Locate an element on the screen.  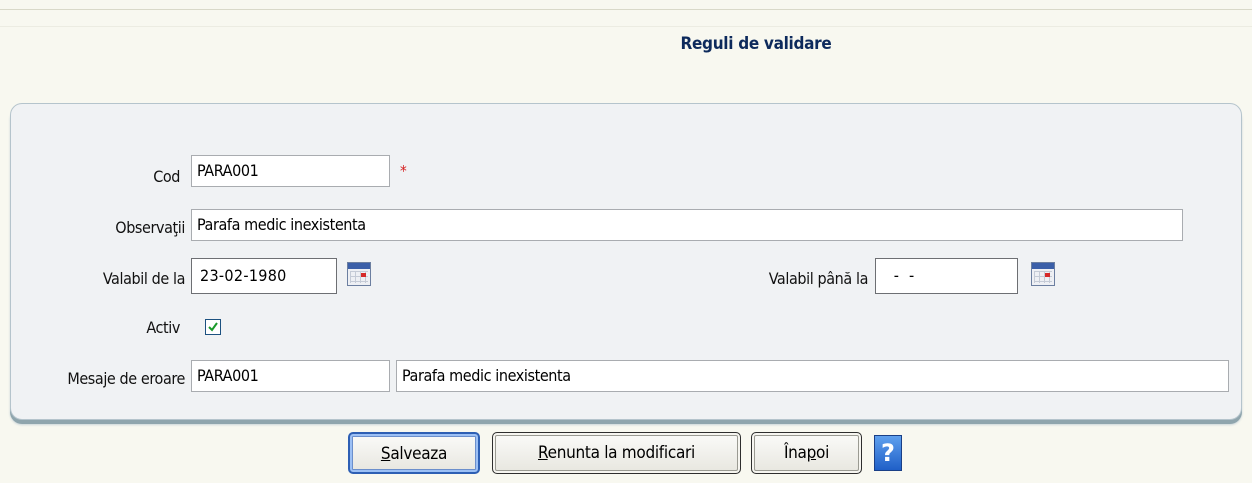
cancel-button: Renunta la modificari is located at coordinates (616, 453).